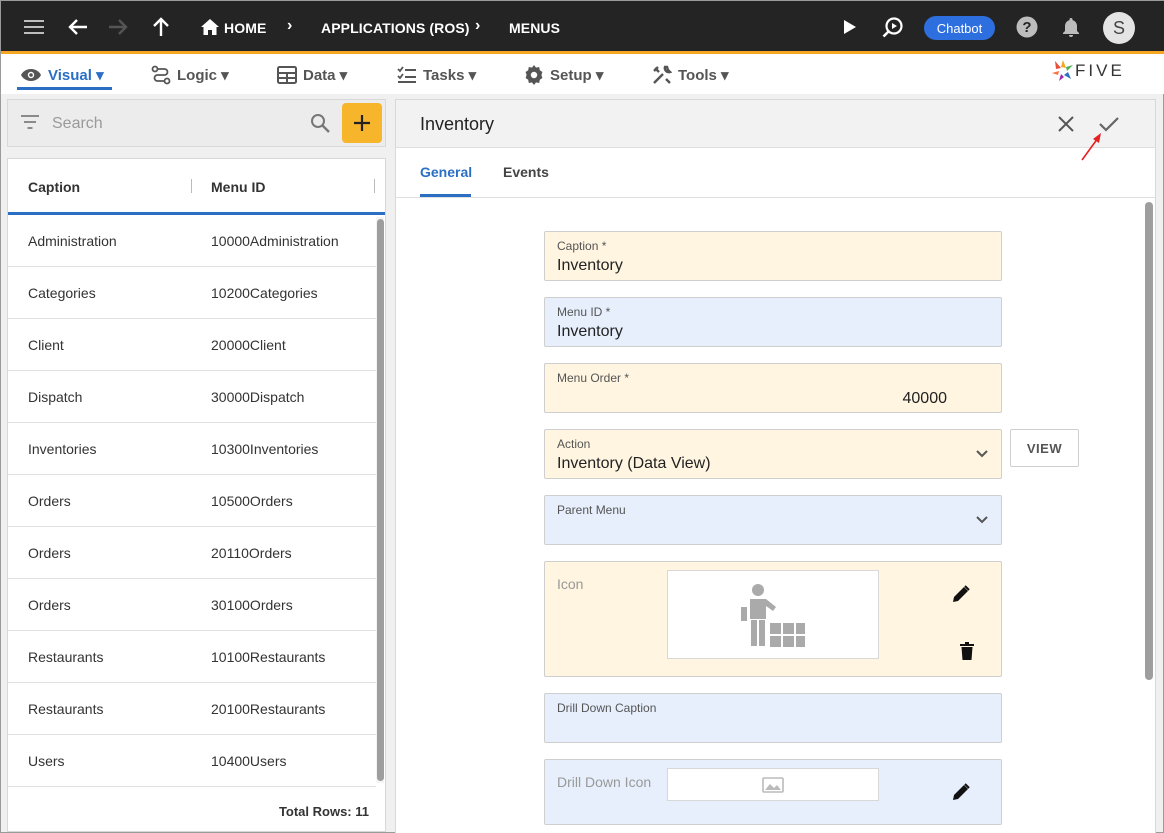  Describe the element at coordinates (773, 520) in the screenshot. I see `parent-menu-select: Parent Menu` at that location.